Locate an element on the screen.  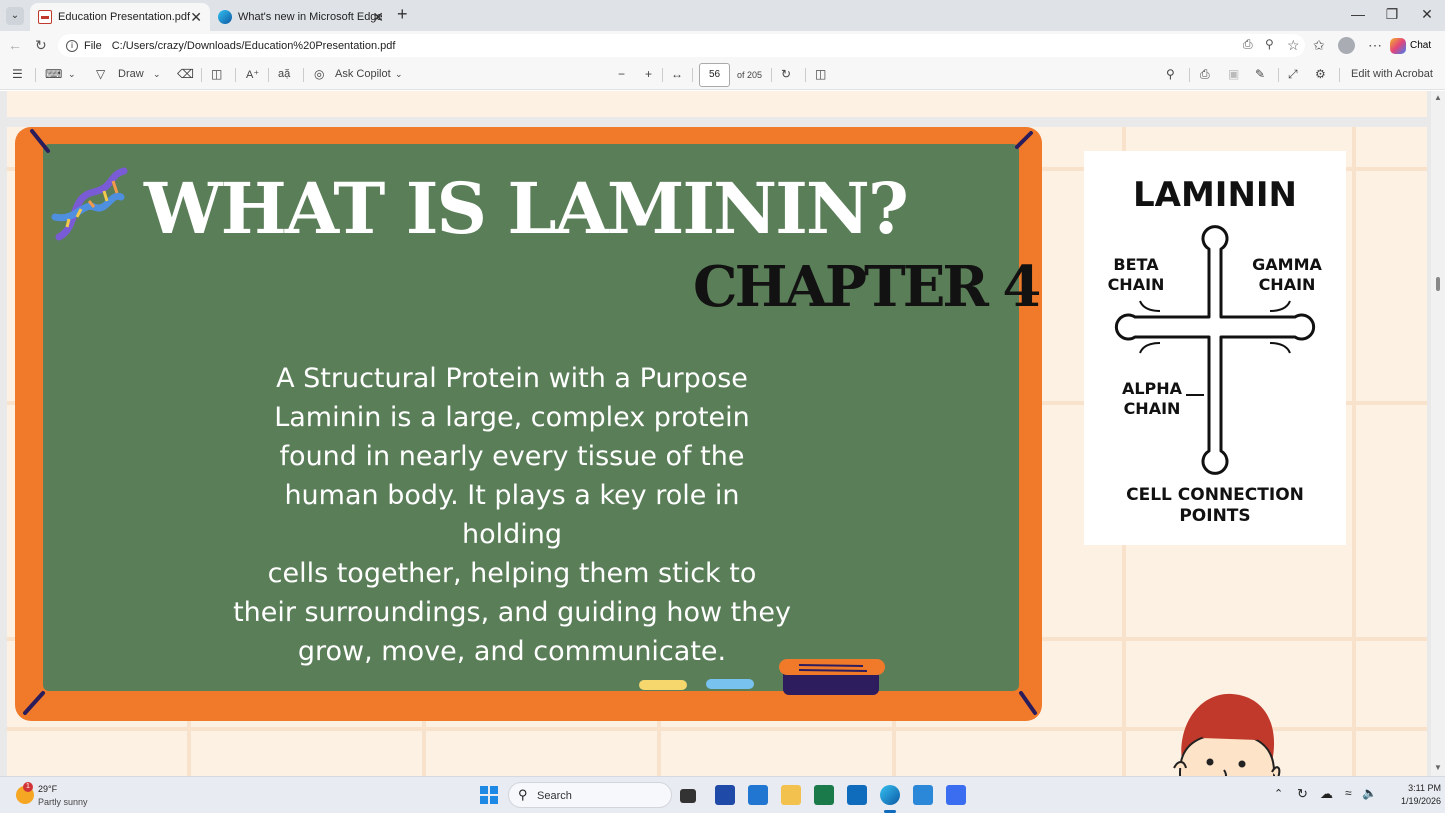
text-box-icon: ◫ is located at coordinates (216, 74).